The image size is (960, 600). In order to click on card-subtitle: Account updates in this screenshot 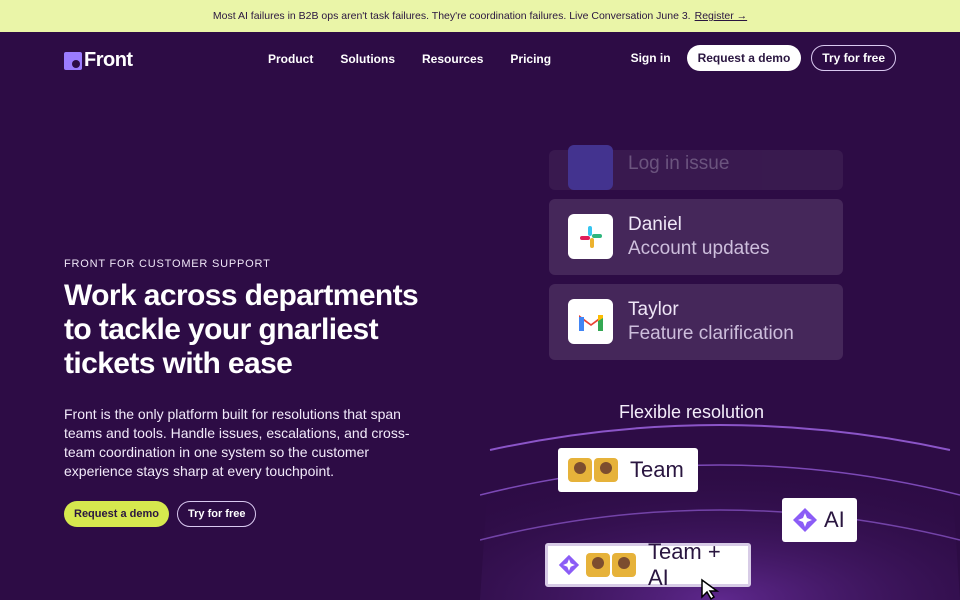, I will do `click(699, 248)`.